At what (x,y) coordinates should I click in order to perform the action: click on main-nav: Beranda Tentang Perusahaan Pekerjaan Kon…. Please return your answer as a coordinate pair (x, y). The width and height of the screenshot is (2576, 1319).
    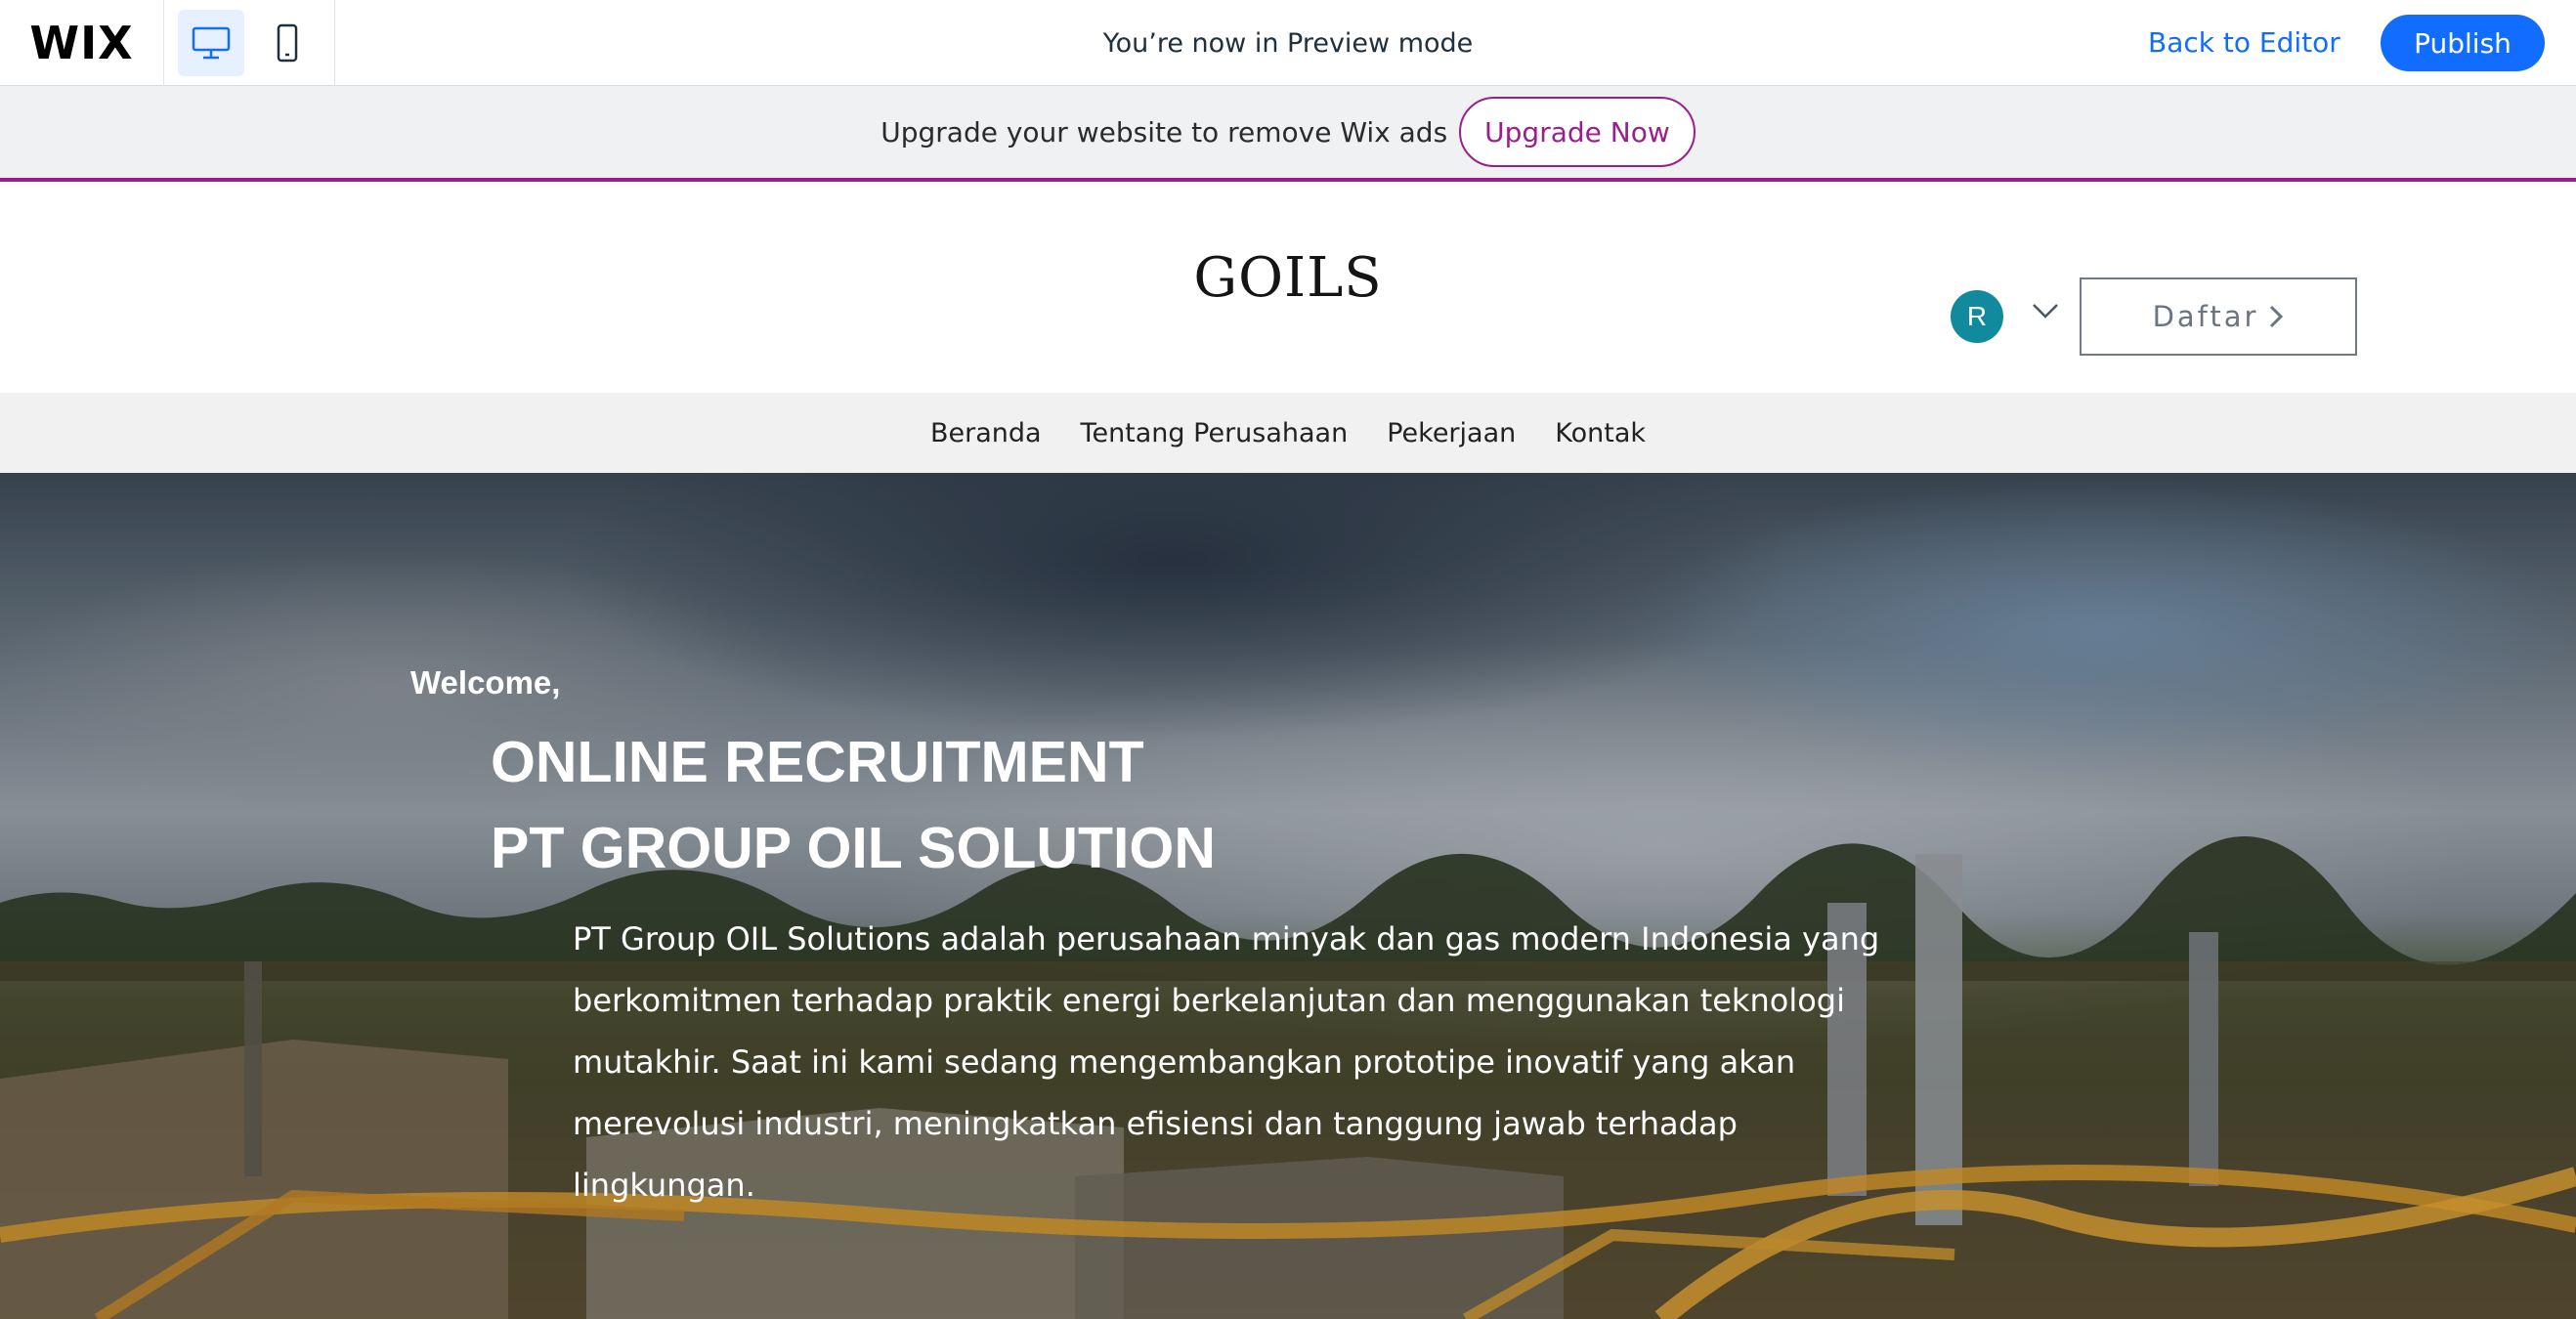
    Looking at the image, I should click on (1288, 433).